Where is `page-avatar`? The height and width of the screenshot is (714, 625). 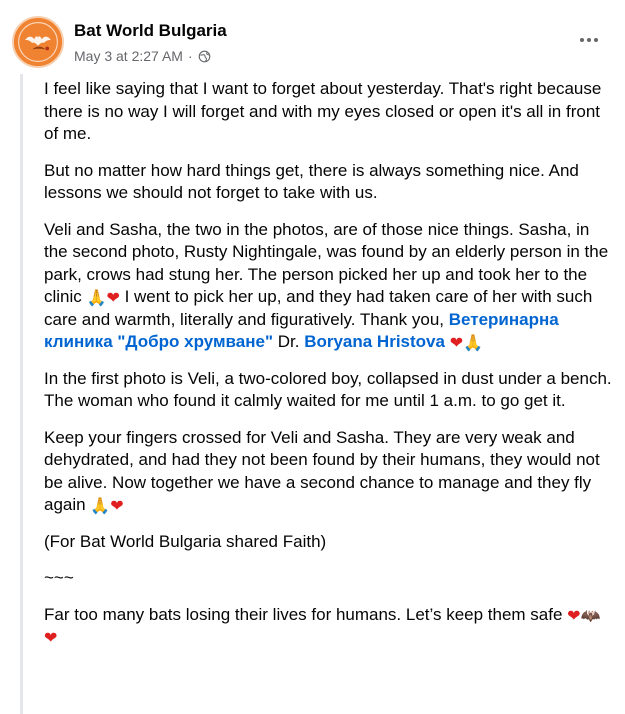
page-avatar is located at coordinates (38, 42).